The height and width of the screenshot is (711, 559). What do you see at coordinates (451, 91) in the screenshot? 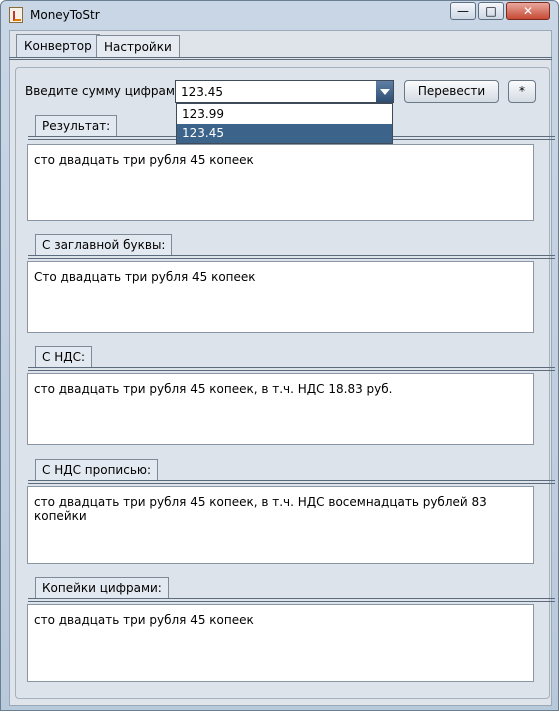
I see `translate-button: Перевести` at bounding box center [451, 91].